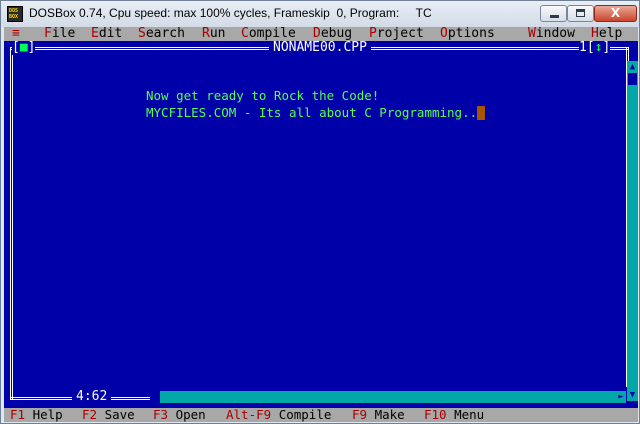 The image size is (640, 424). I want to click on menu-options: Options, so click(467, 34).